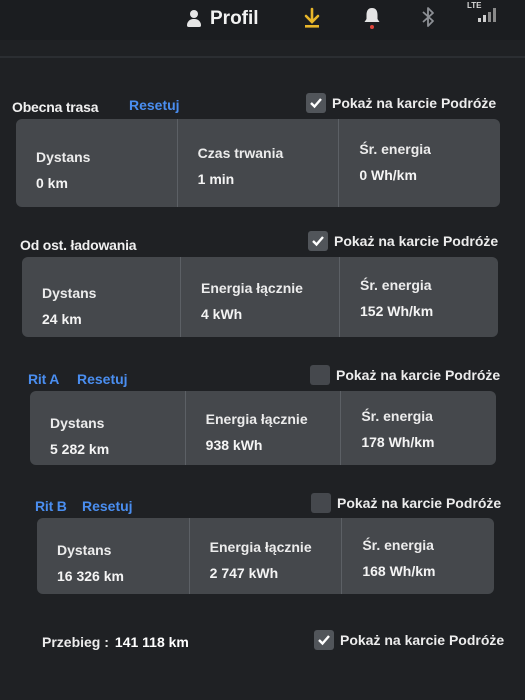 The height and width of the screenshot is (700, 525). What do you see at coordinates (416, 241) in the screenshot?
I see `since-charge-show-label: Pokaż na karcie Podróże` at bounding box center [416, 241].